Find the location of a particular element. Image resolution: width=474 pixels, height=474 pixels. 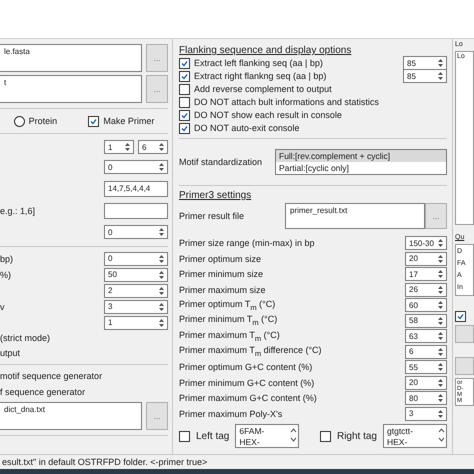

list-item: 6FAM- is located at coordinates (262, 431).